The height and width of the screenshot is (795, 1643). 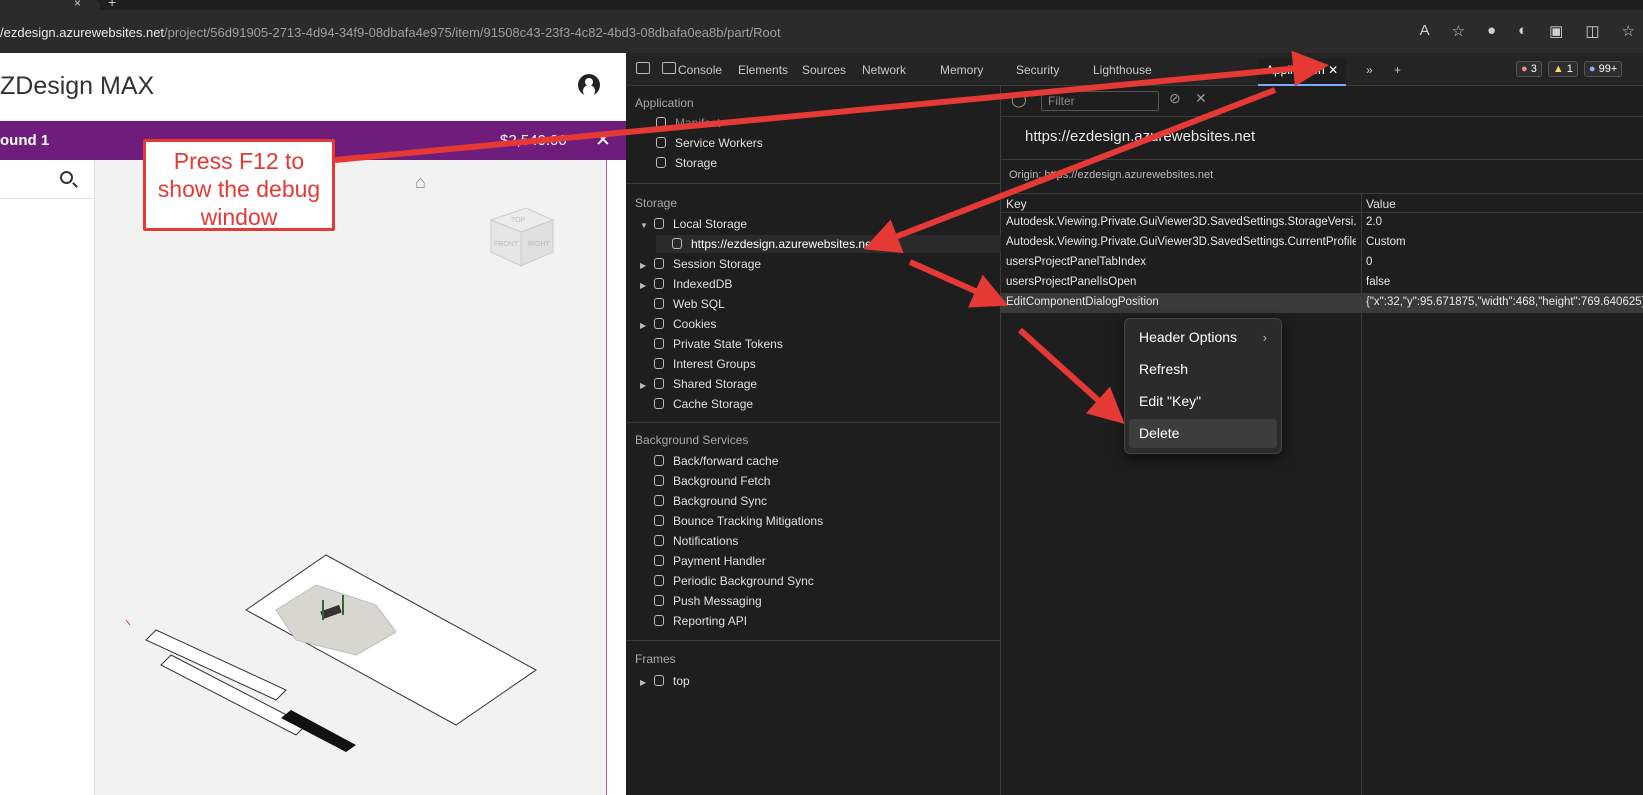 I want to click on arrow-to-application-tab, so click(x=831, y=106).